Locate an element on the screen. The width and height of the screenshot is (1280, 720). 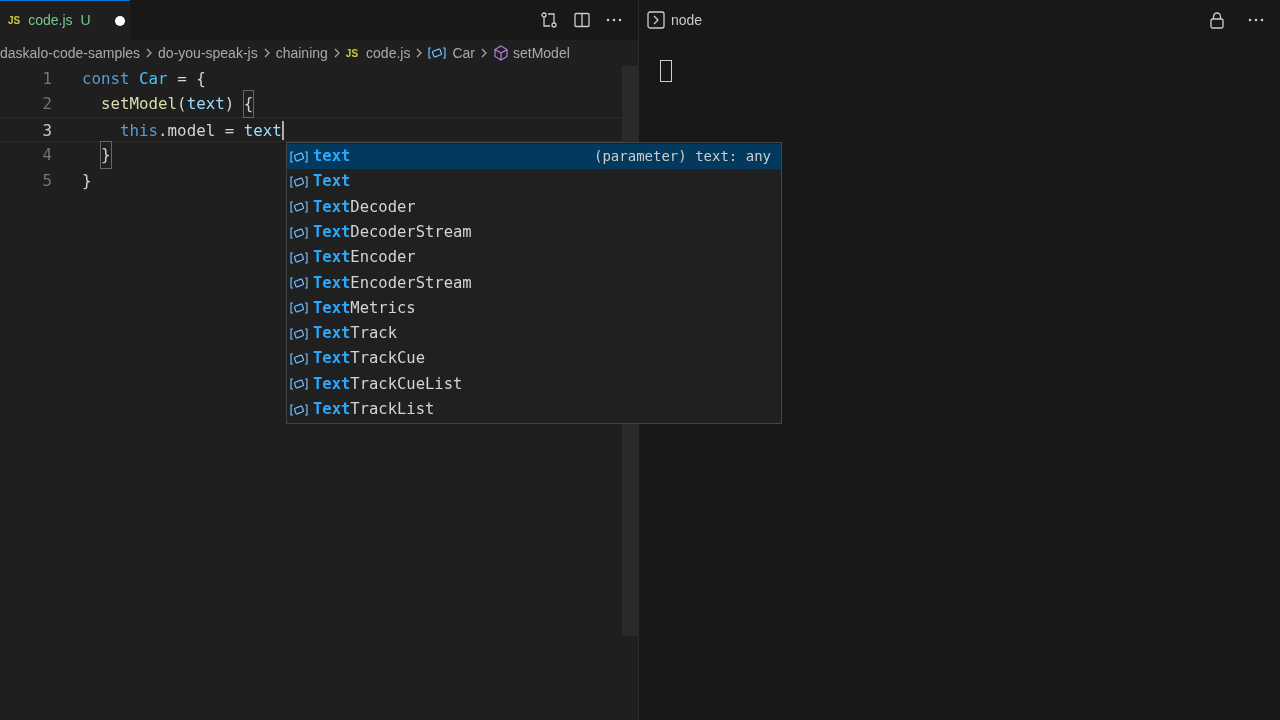
line-number: 5 is located at coordinates (47, 180).